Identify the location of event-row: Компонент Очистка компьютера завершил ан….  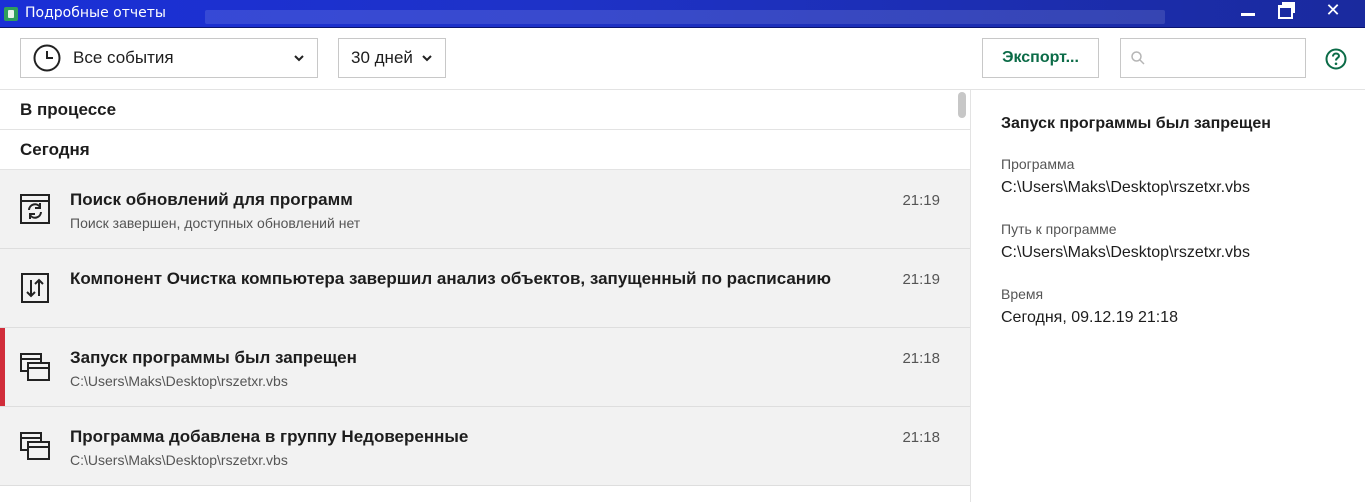
(485, 288).